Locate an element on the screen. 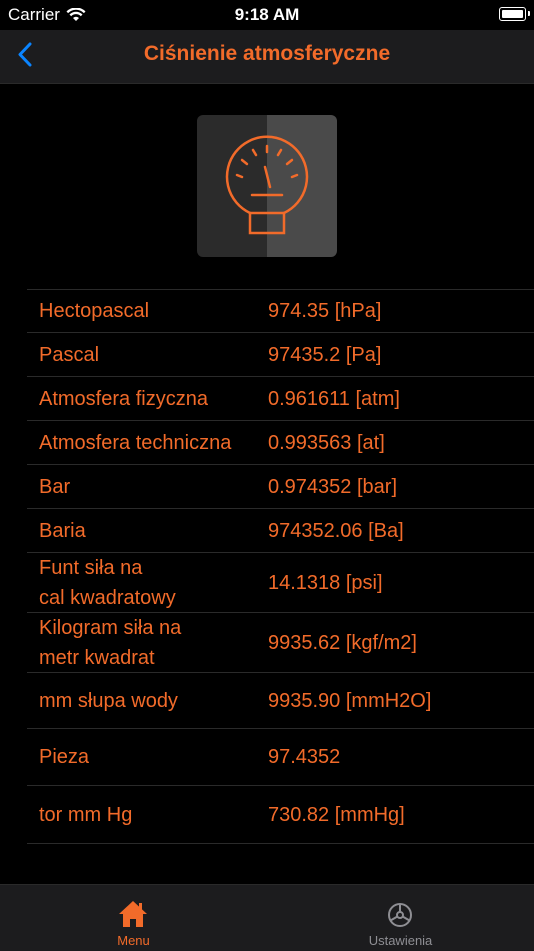 The width and height of the screenshot is (534, 951). unit-value: 14.1318 [psi] is located at coordinates (325, 582).